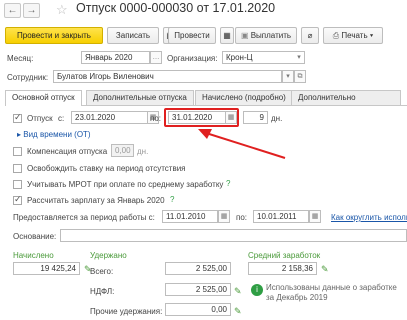 The height and width of the screenshot is (320, 407). What do you see at coordinates (46, 268) in the screenshot?
I see `accrued-value: 19 425,24` at bounding box center [46, 268].